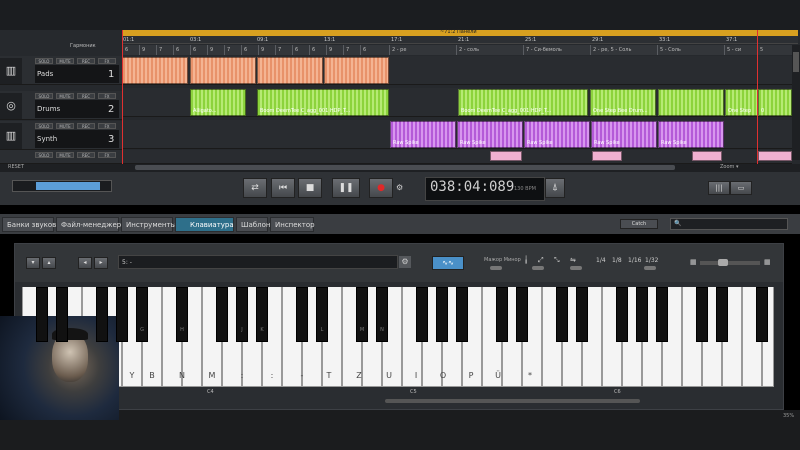 The image size is (800, 450). I want to click on reset-button: RESET, so click(16, 167).